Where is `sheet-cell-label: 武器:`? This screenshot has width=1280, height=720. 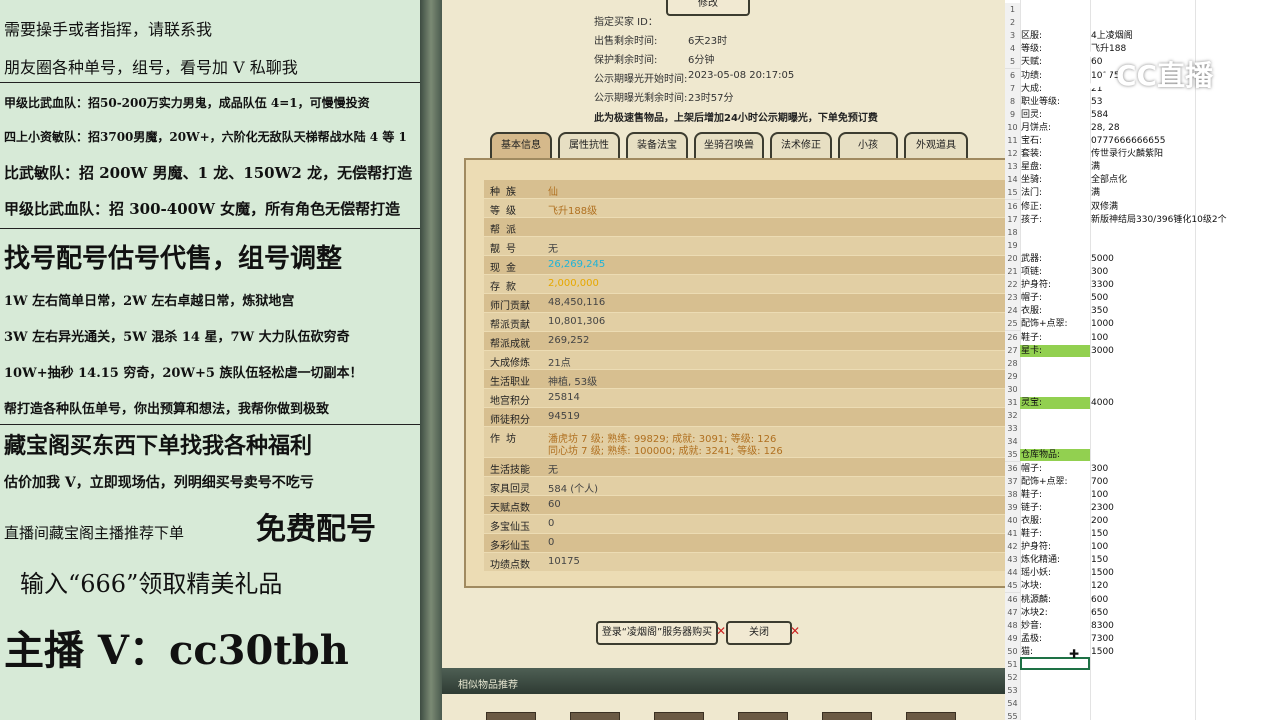
sheet-cell-label: 武器: is located at coordinates (1031, 259).